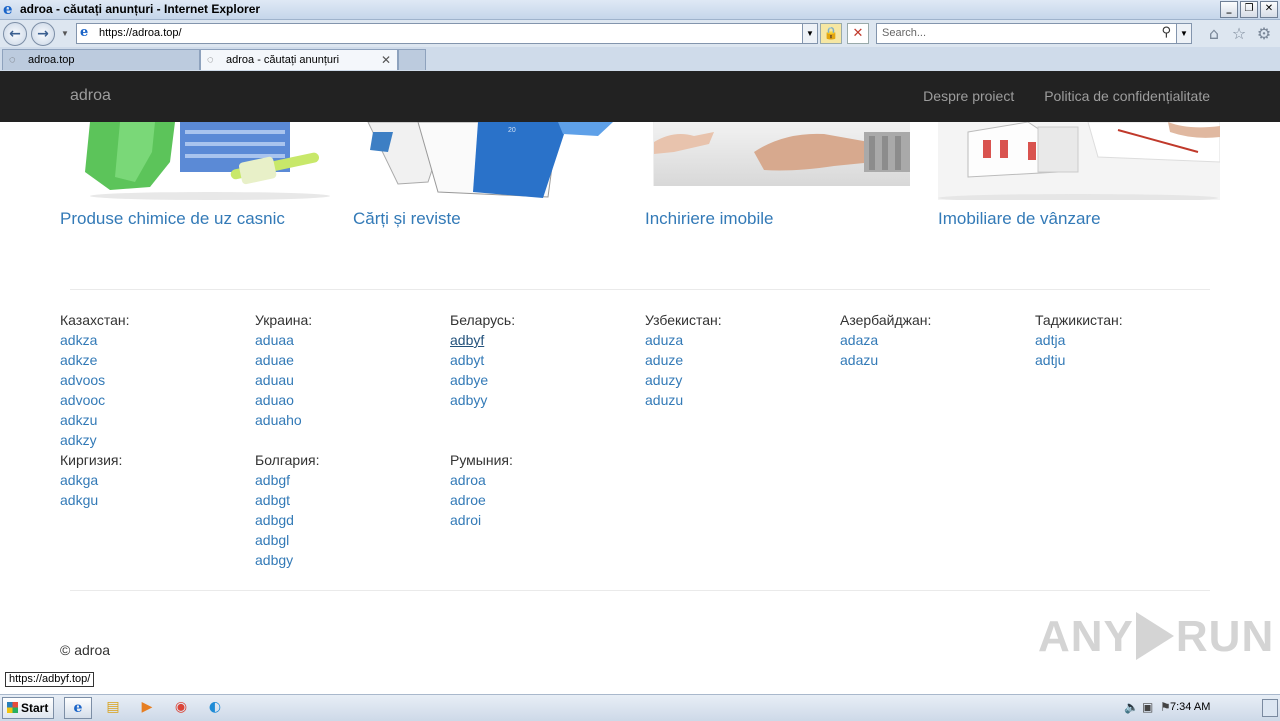 This screenshot has width=1280, height=721. Describe the element at coordinates (1127, 96) in the screenshot. I see `nav-link-privacy: Politica de confidențialitate` at that location.